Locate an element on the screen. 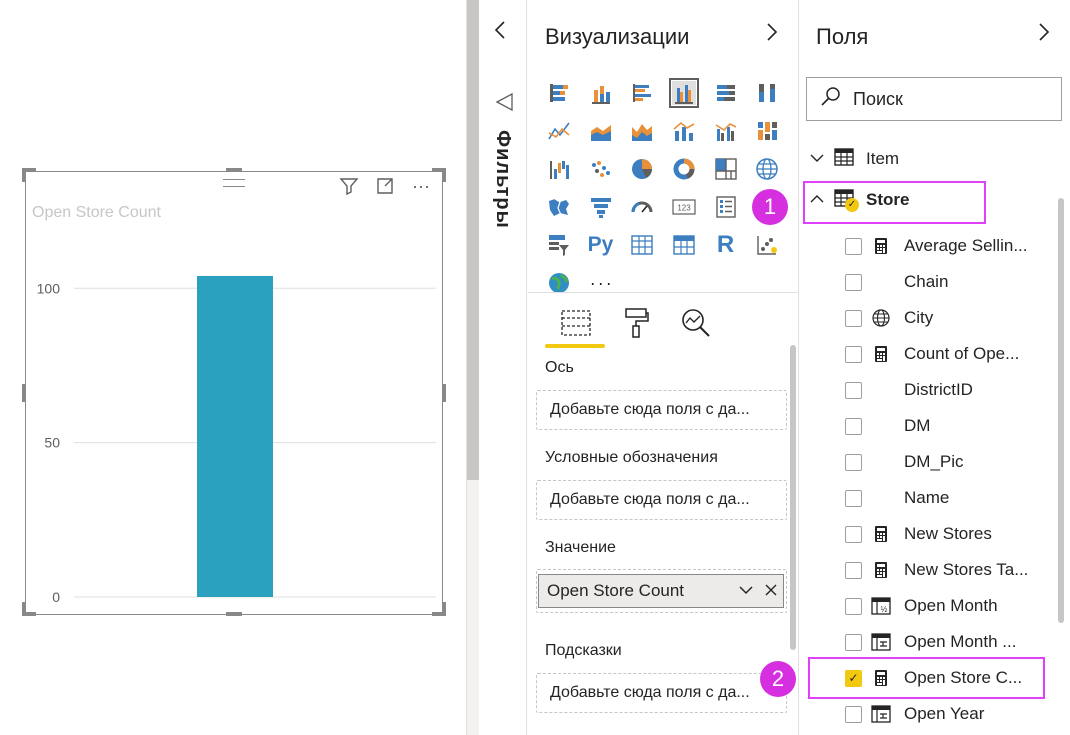 This screenshot has width=1070, height=735. field-name: Open Month is located at coordinates (951, 605).